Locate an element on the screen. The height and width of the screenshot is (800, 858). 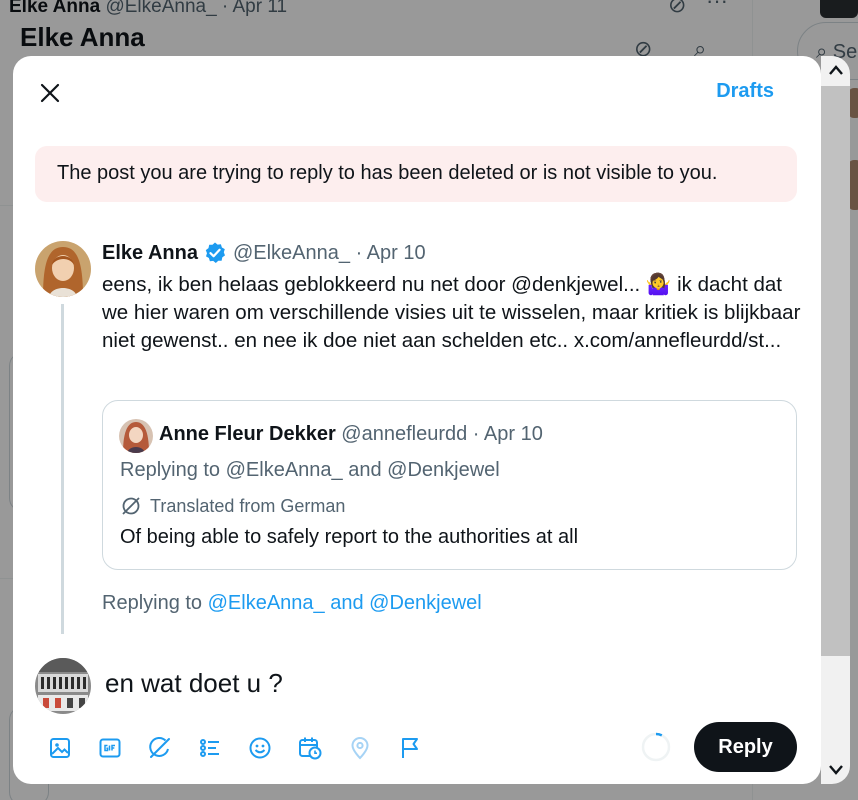
flag-icon is located at coordinates (410, 748).